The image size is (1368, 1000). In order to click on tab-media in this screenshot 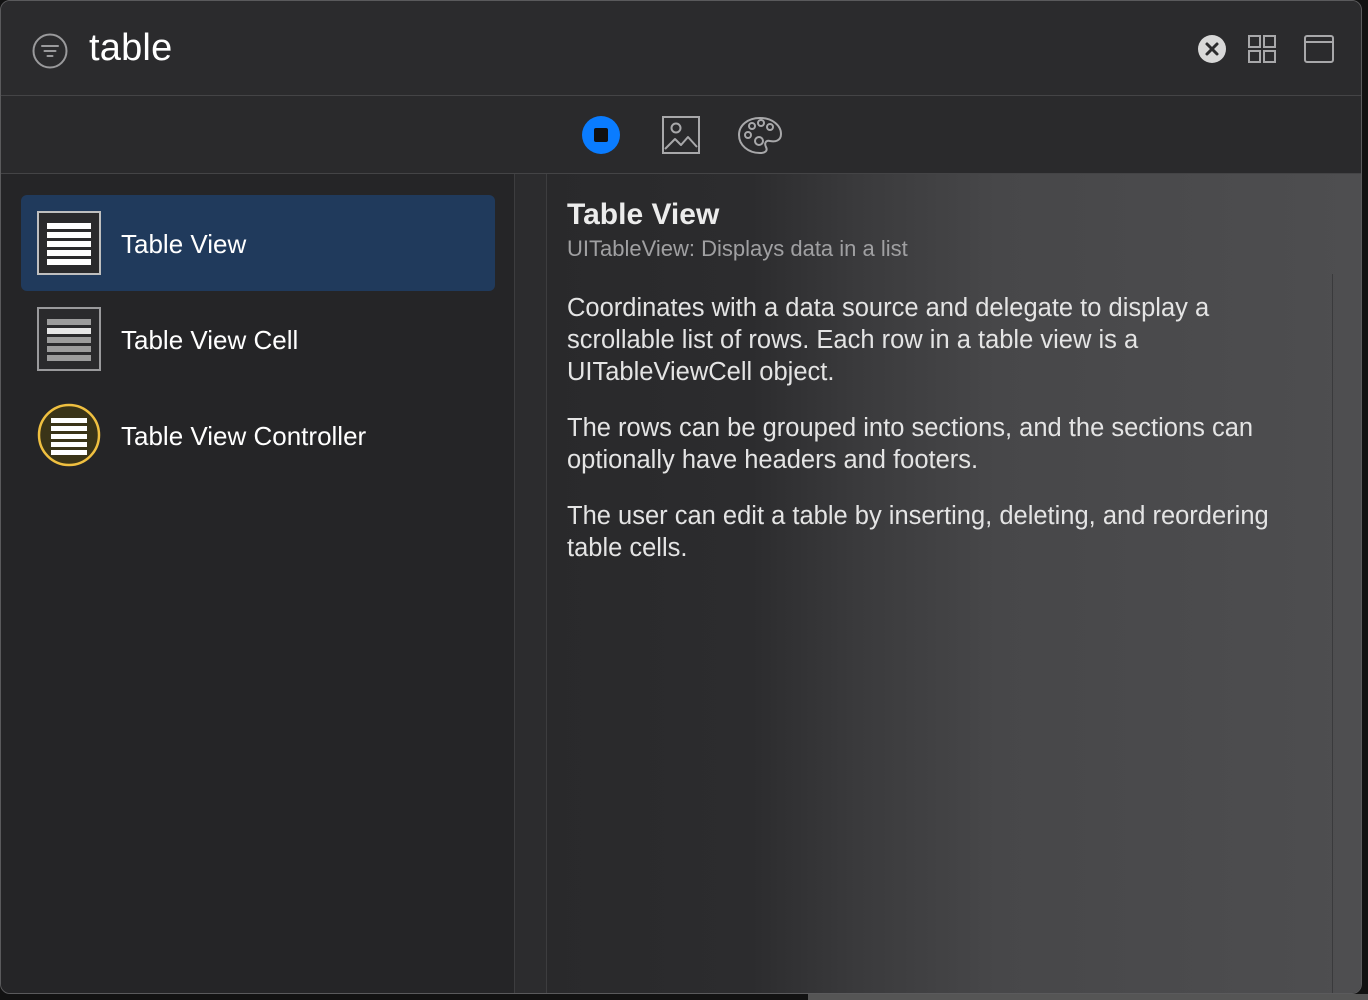, I will do `click(681, 135)`.